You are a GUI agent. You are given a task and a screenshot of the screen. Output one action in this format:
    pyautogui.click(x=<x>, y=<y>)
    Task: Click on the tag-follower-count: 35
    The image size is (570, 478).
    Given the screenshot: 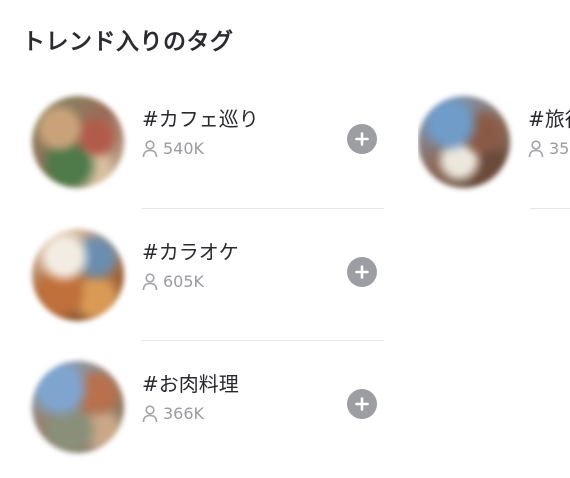 What is the action you would take?
    pyautogui.click(x=548, y=148)
    